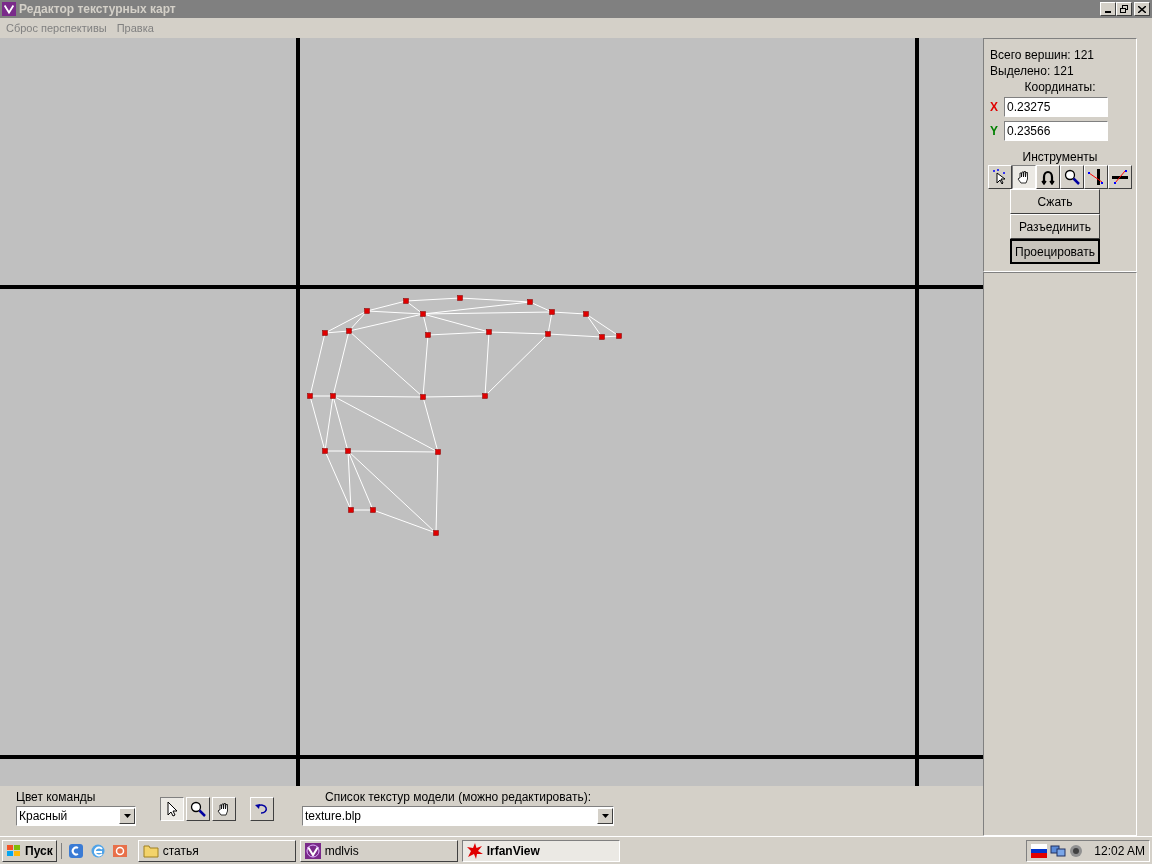  What do you see at coordinates (14, 850) in the screenshot?
I see `windows-logo-icon` at bounding box center [14, 850].